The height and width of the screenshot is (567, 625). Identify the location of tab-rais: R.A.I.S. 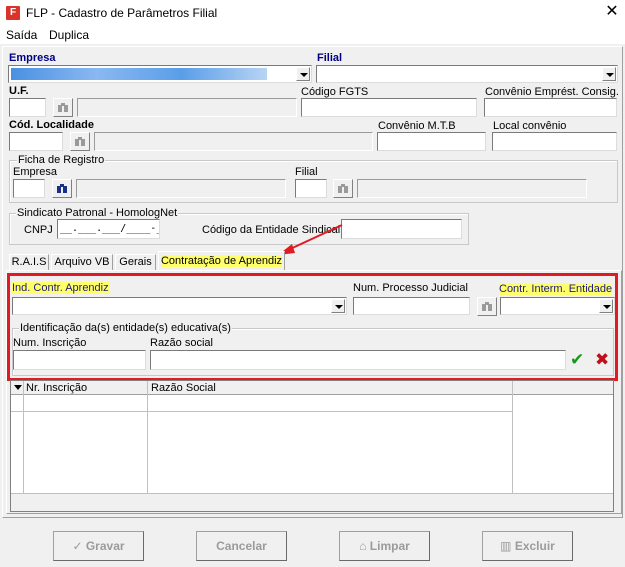
(29, 262).